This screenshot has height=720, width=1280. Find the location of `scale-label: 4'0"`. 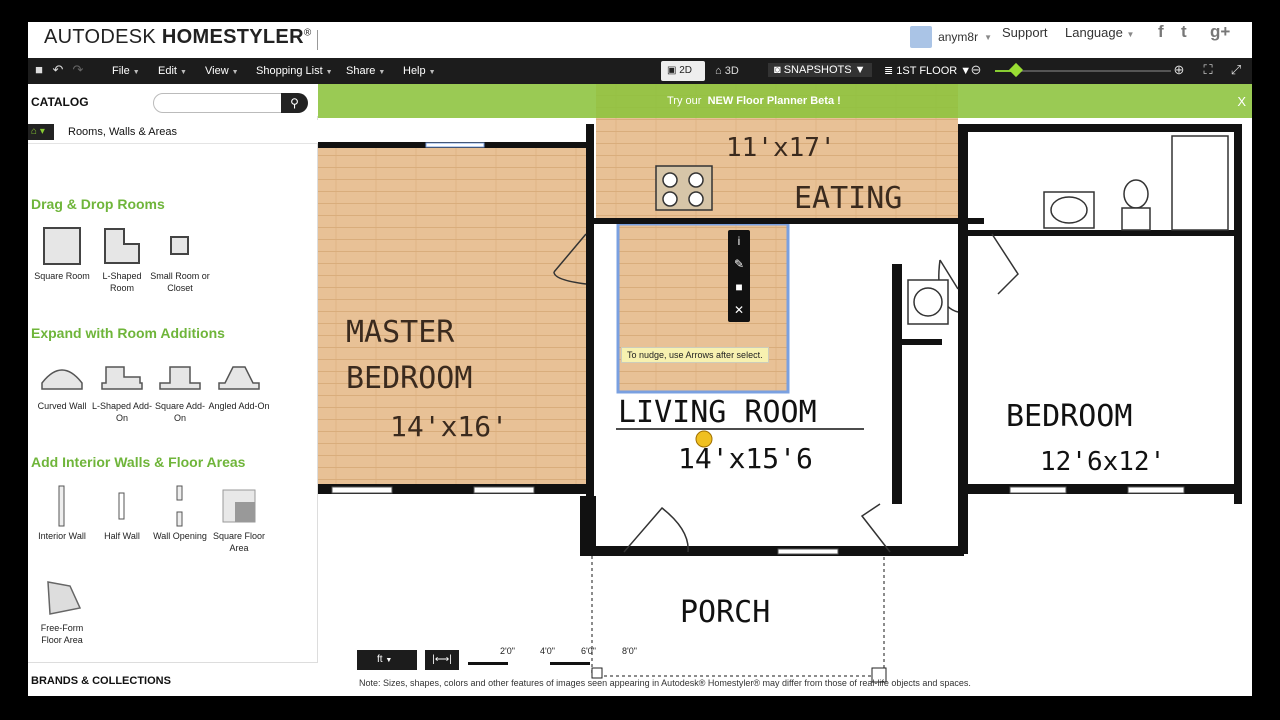

scale-label: 4'0" is located at coordinates (547, 651).